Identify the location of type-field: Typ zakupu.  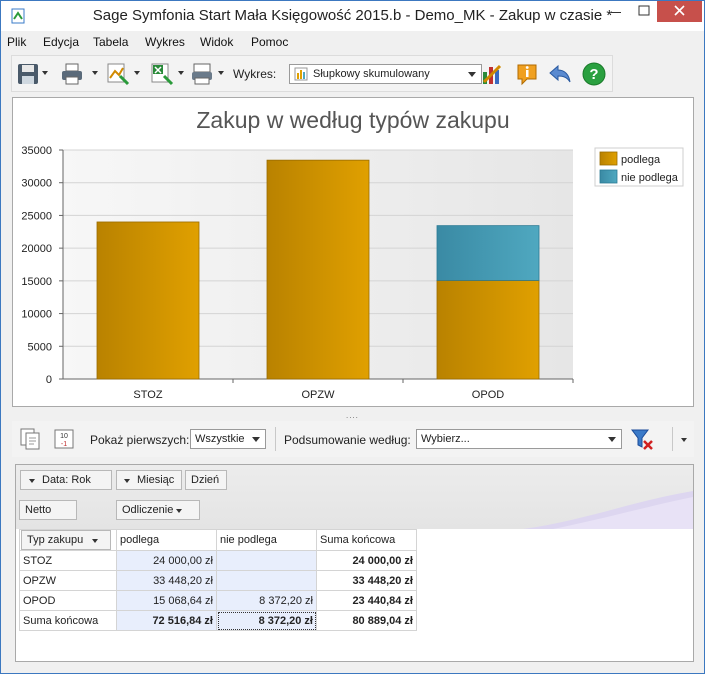
(66, 540).